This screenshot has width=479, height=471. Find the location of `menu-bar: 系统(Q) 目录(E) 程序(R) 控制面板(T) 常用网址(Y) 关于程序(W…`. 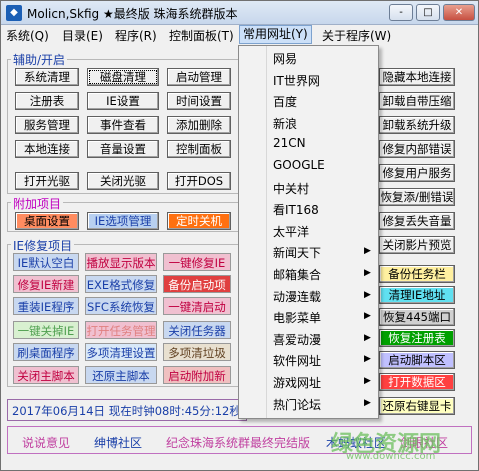

menu-bar: 系统(Q) 目录(E) 程序(R) 控制面板(T) 常用网址(Y) 关于程序(W… is located at coordinates (239, 35).